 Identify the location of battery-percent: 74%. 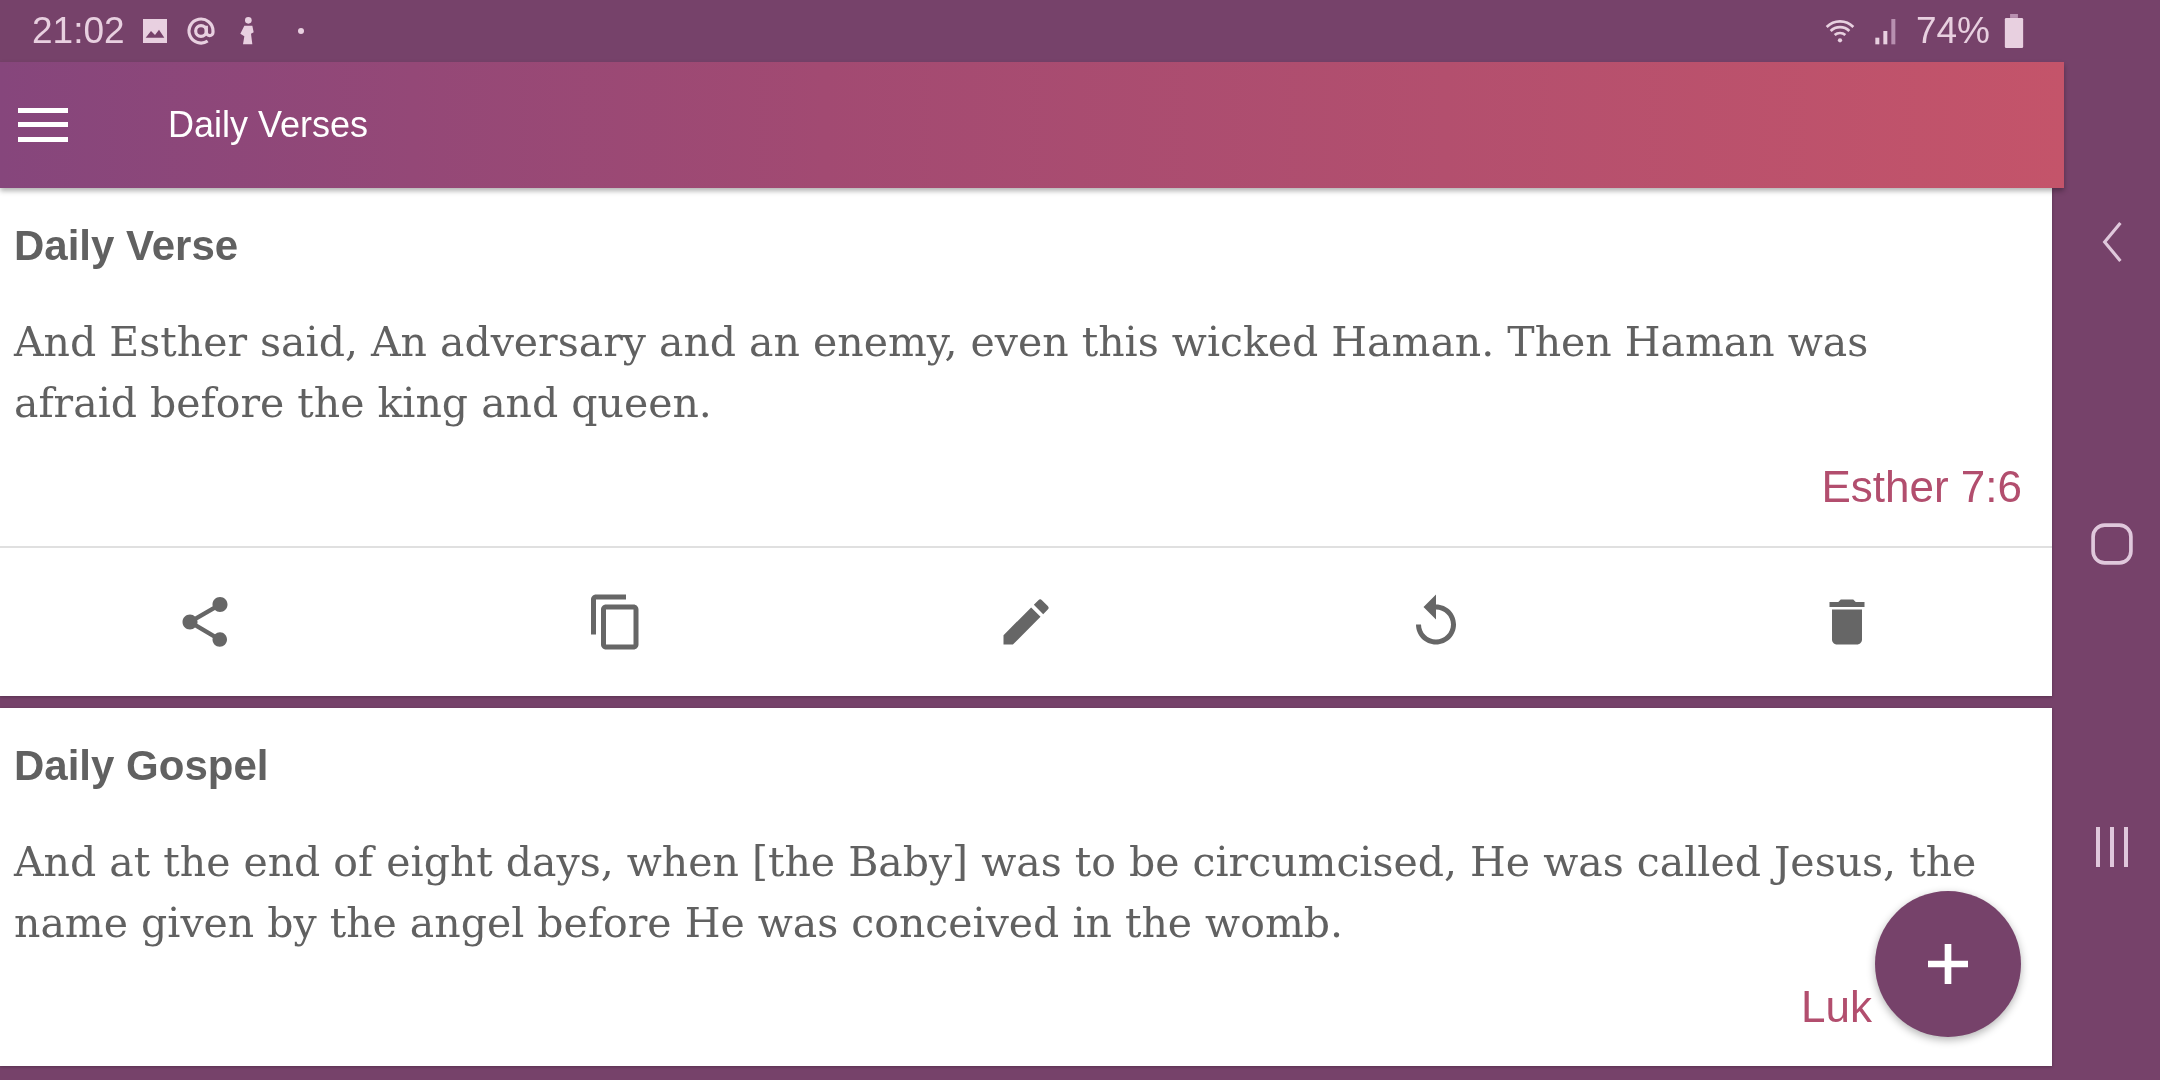
(1952, 31).